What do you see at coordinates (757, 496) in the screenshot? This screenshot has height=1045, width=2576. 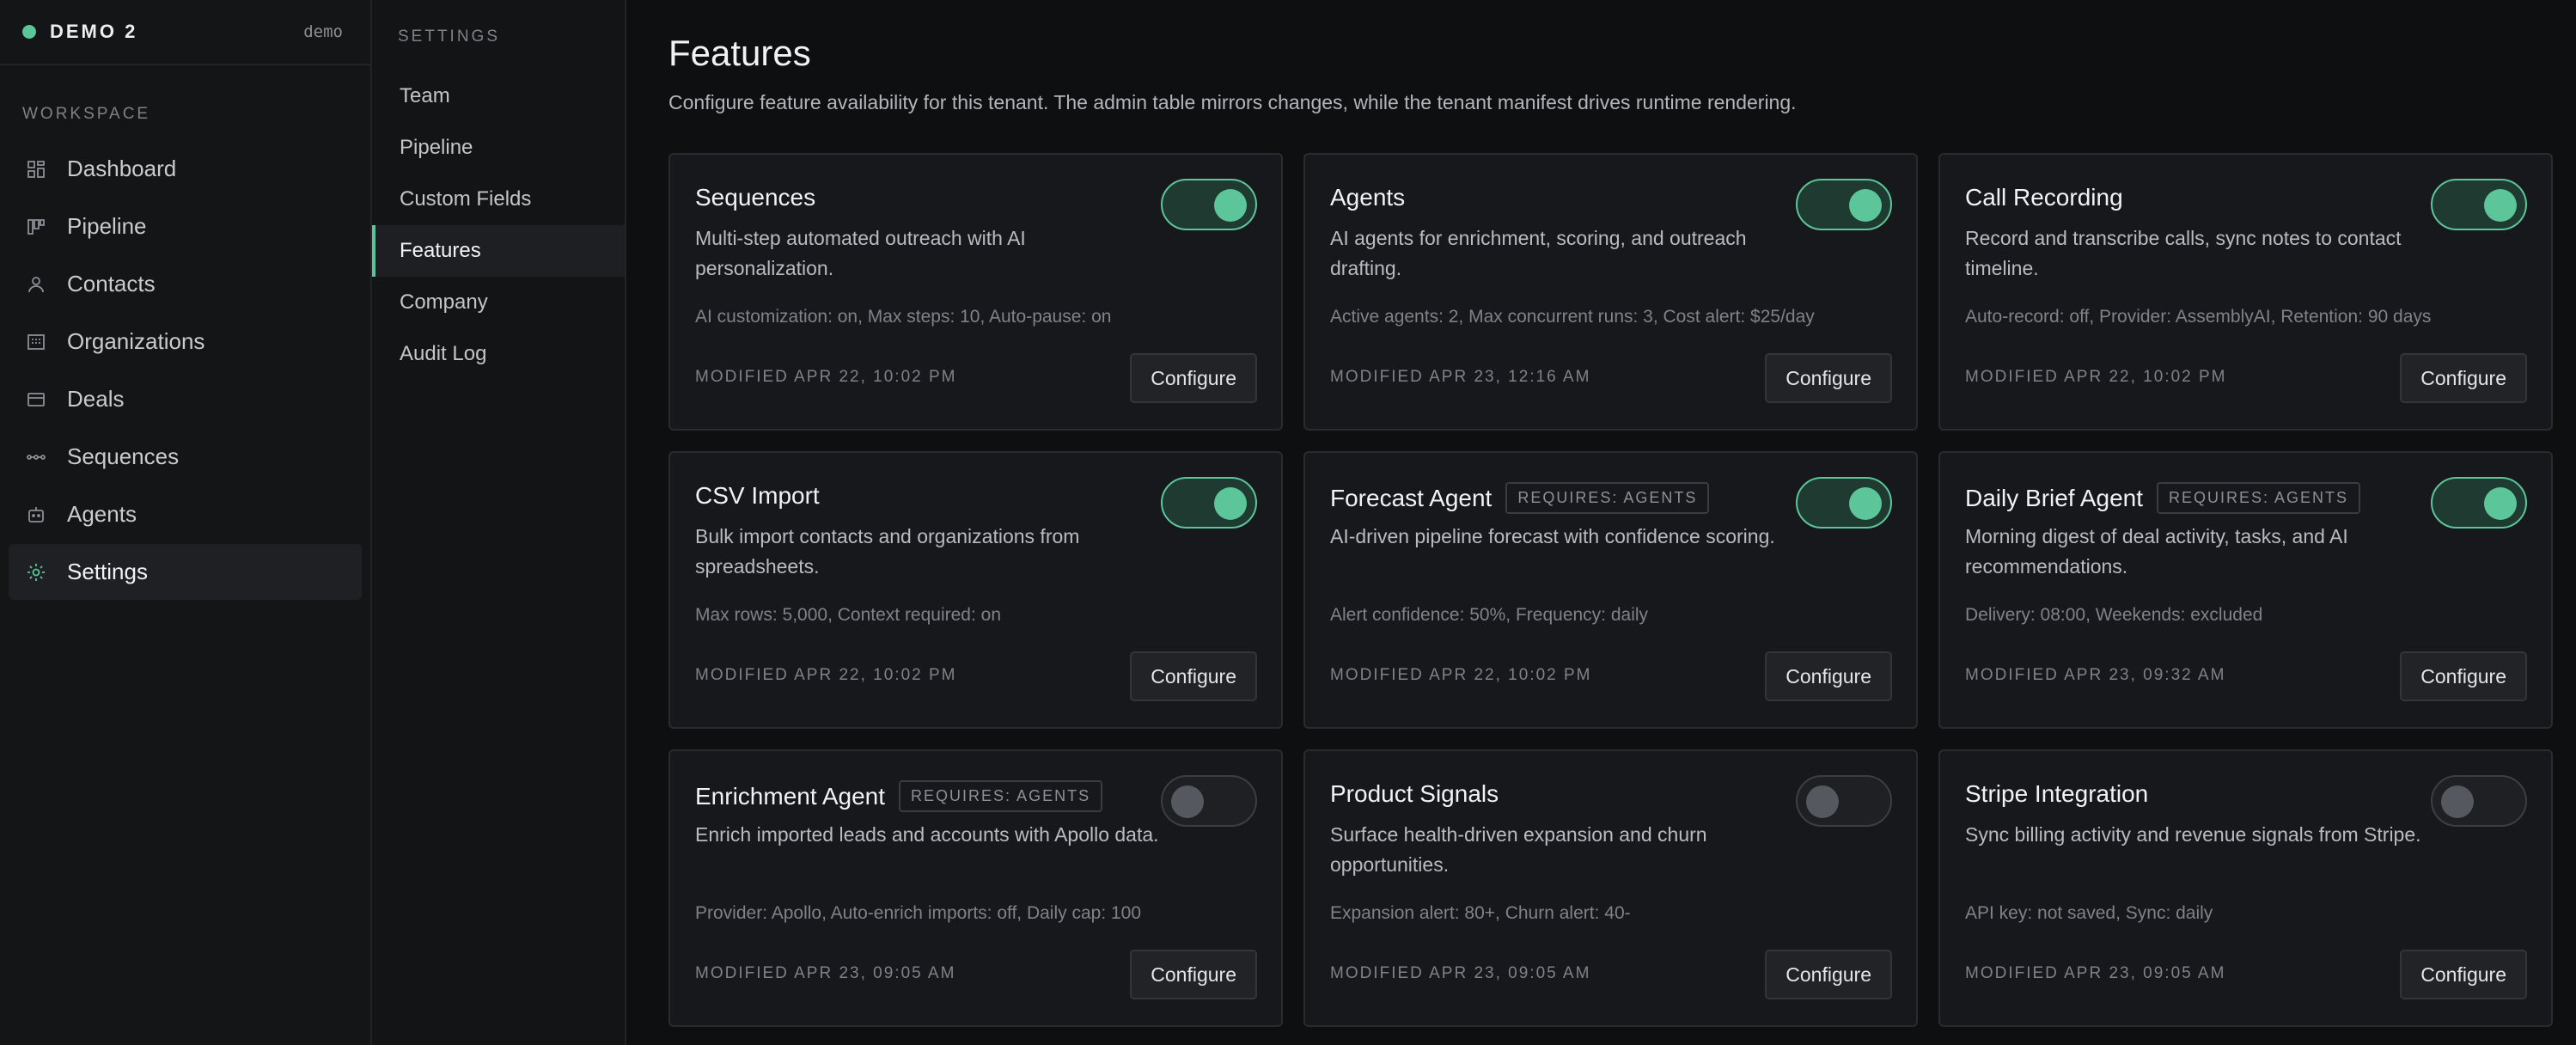 I see `feature-title-row: CSV Import` at bounding box center [757, 496].